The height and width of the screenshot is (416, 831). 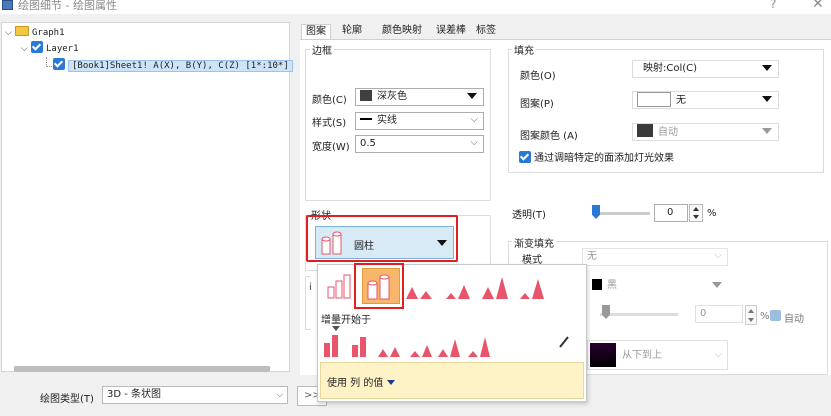 What do you see at coordinates (703, 313) in the screenshot?
I see `gradient-spin-value: 0` at bounding box center [703, 313].